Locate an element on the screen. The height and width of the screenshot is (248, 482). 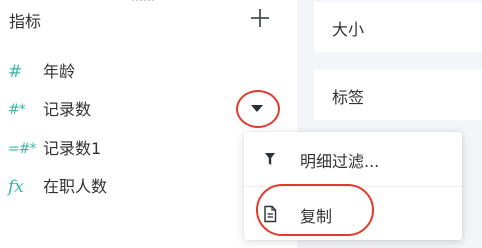
slot-label: 标签 is located at coordinates (348, 97).